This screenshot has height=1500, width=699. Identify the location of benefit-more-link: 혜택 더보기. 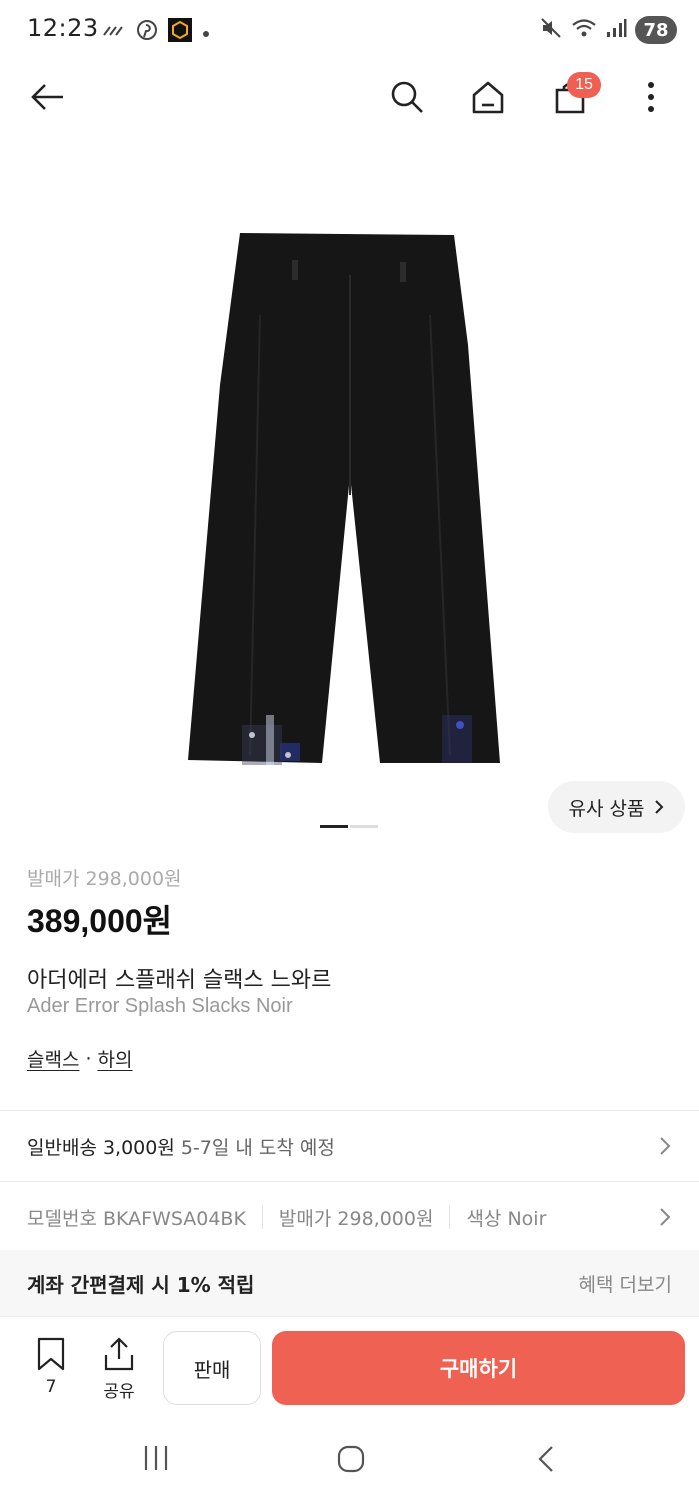
(625, 1283).